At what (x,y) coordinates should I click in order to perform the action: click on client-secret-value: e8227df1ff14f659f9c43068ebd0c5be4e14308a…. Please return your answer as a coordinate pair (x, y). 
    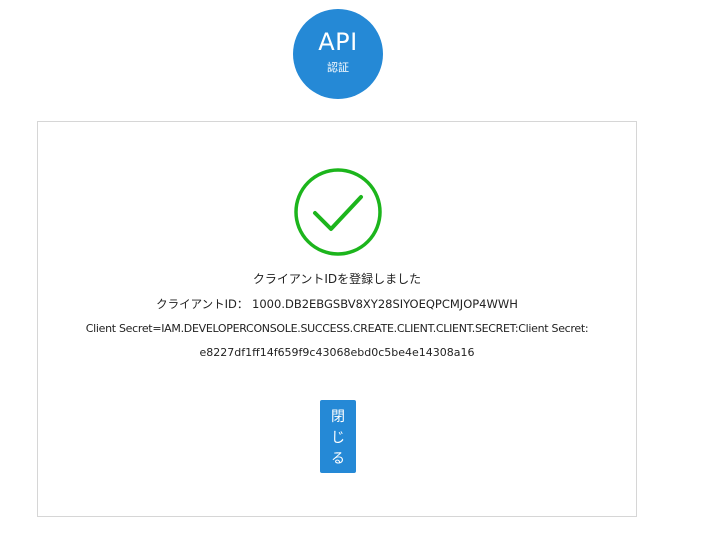
    Looking at the image, I should click on (337, 352).